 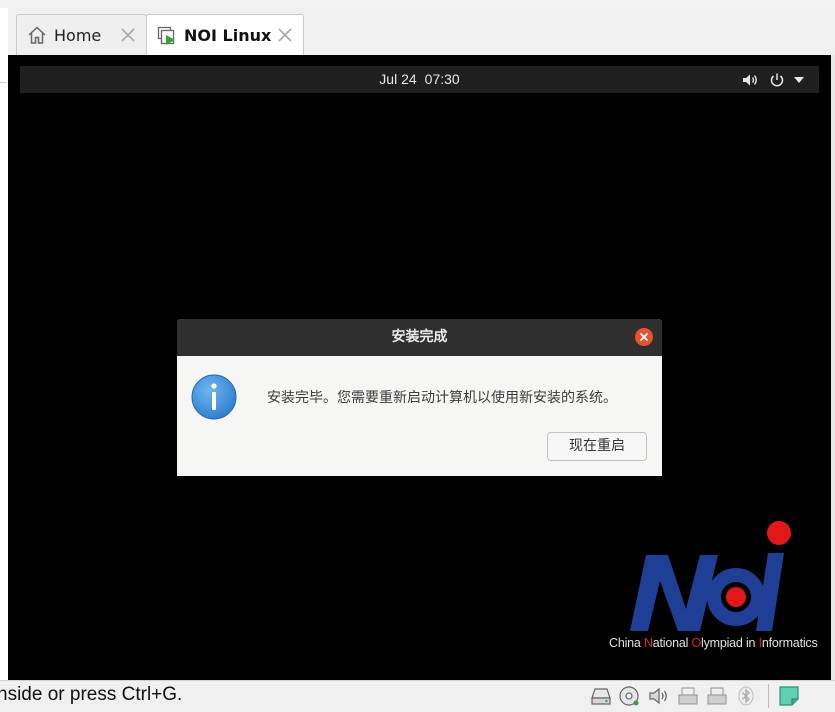 I want to click on window-right-edge, so click(x=833, y=367).